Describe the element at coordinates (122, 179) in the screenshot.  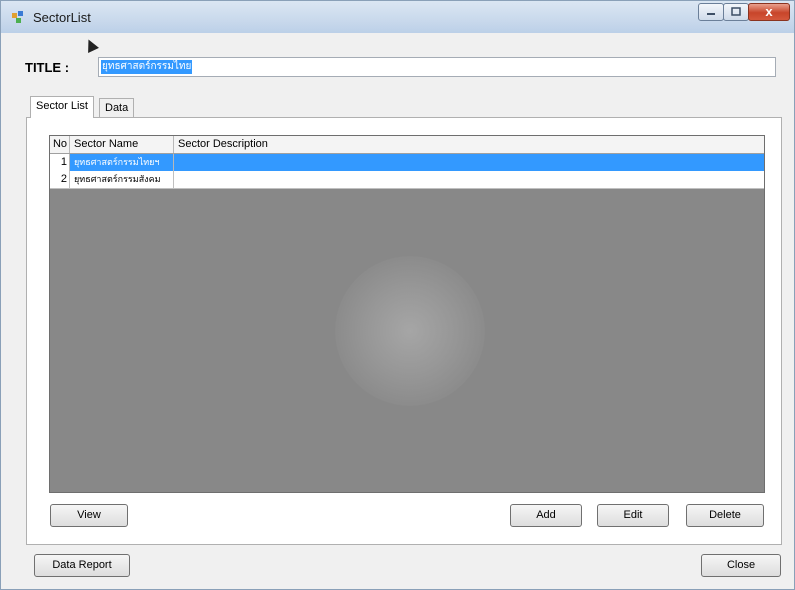
I see `row-sector-name: ยุทธศาสตร์กรรมสังคม` at that location.